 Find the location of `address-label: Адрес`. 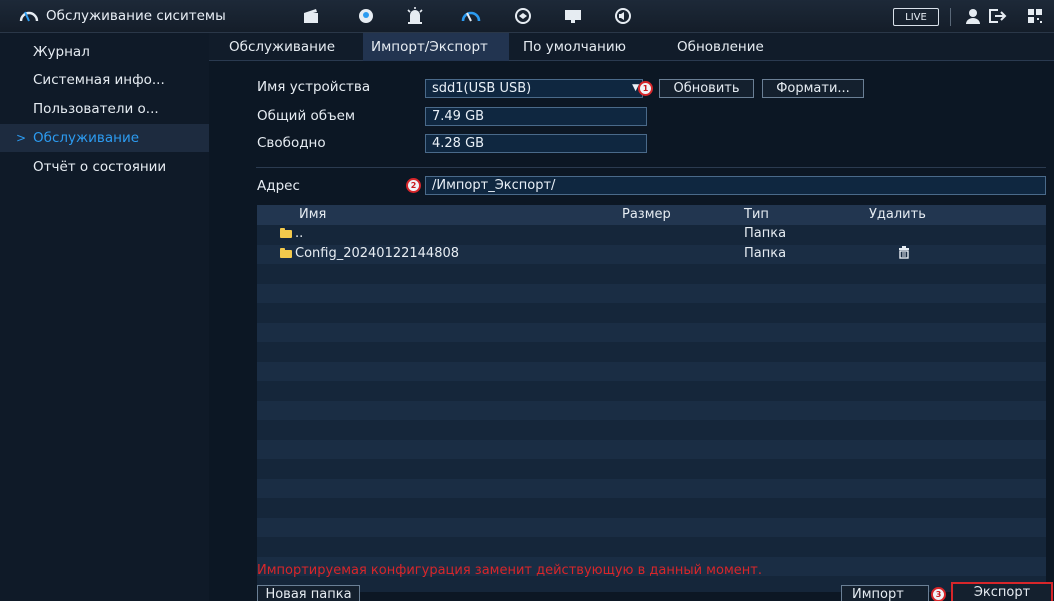

address-label: Адрес is located at coordinates (278, 186).